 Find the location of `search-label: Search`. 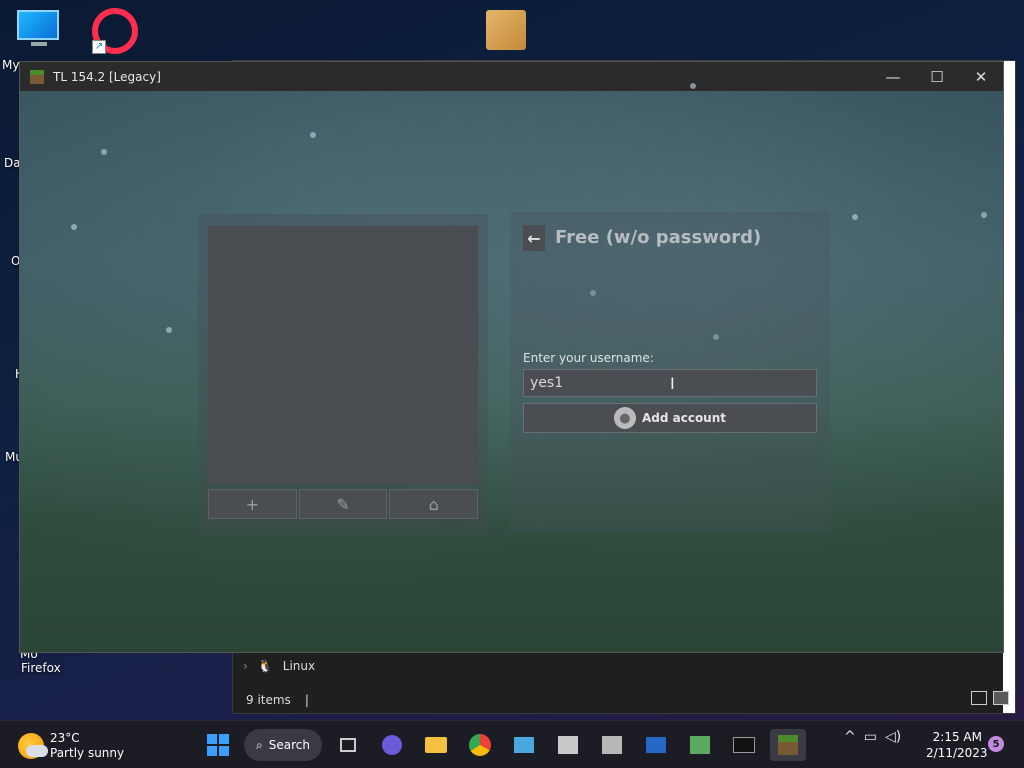

search-label: Search is located at coordinates (289, 745).